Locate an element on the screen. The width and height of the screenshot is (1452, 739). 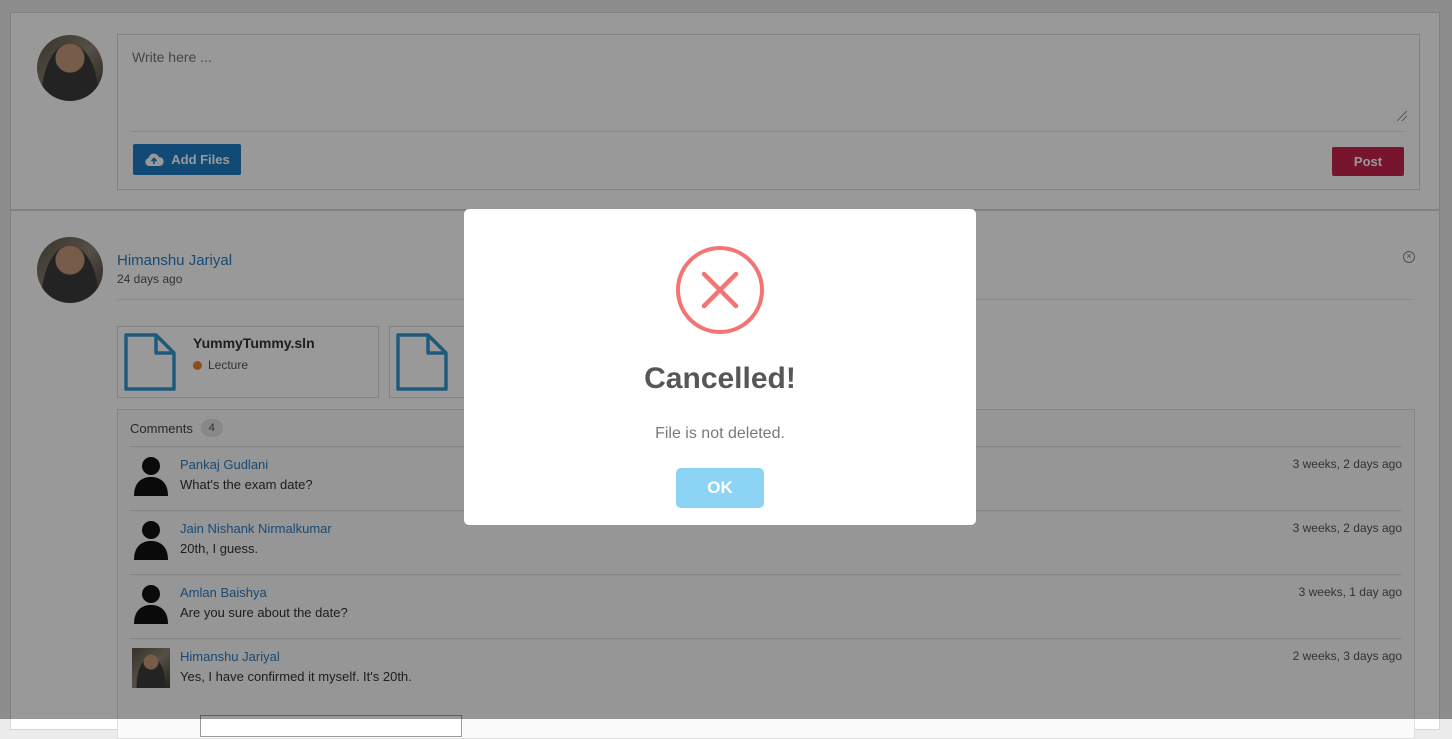
dialog-title: Cancelled! is located at coordinates (720, 378).